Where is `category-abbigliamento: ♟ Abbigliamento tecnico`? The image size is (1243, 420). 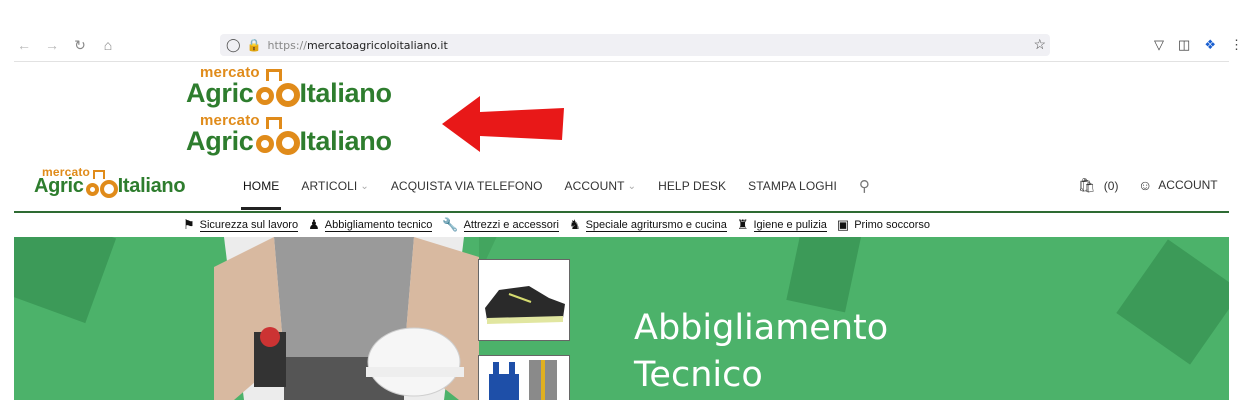
category-abbigliamento: ♟ Abbigliamento tecnico is located at coordinates (370, 225).